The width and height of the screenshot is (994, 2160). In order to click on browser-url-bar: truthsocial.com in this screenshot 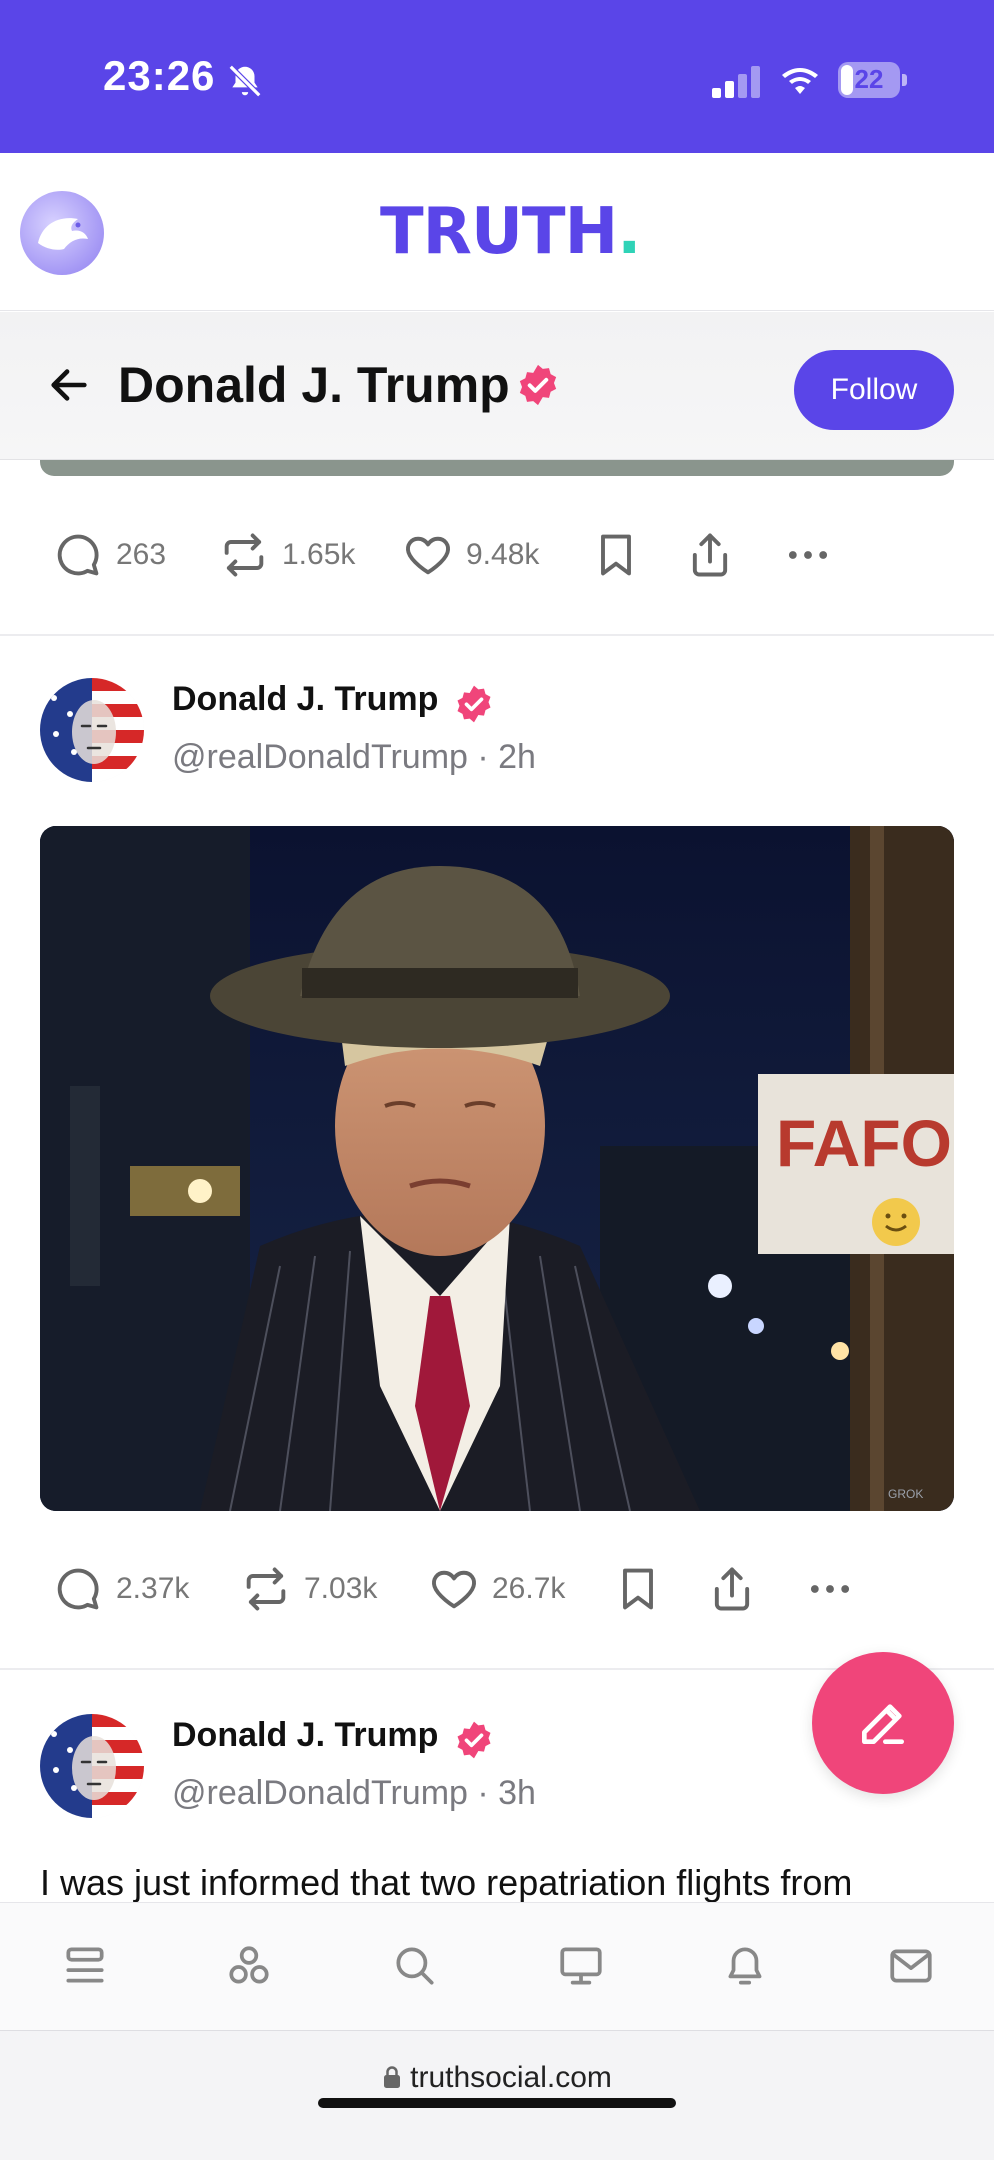, I will do `click(497, 2095)`.